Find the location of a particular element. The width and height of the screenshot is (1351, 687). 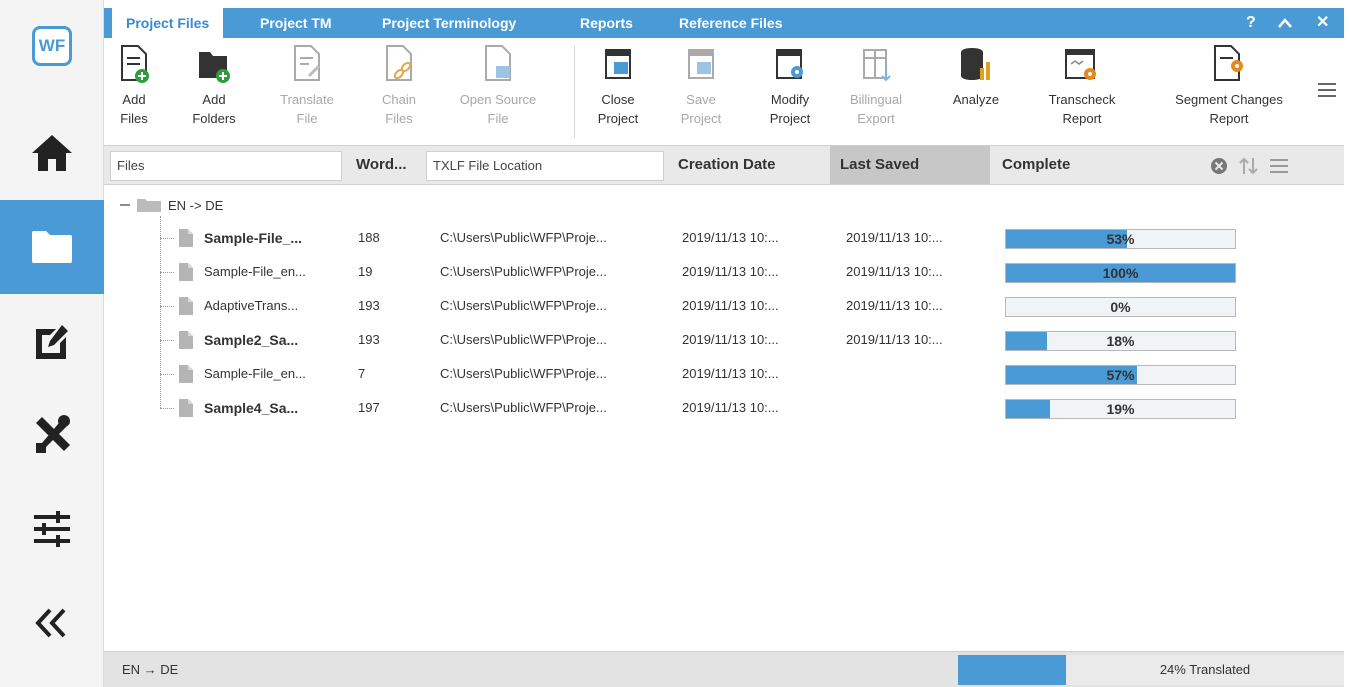

column-menu-button is located at coordinates (1279, 167).